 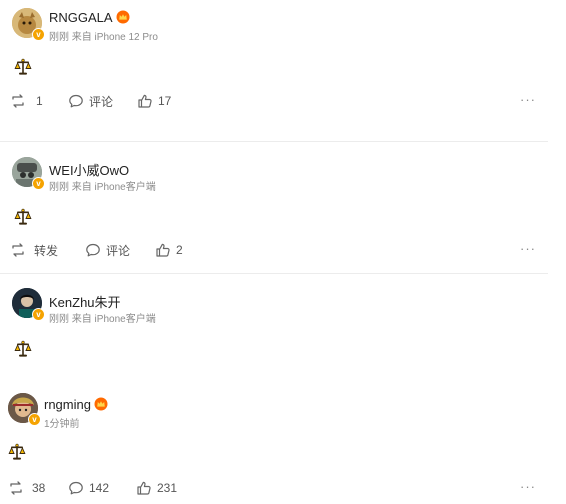 What do you see at coordinates (39, 488) in the screenshot?
I see `repost-count: 38` at bounding box center [39, 488].